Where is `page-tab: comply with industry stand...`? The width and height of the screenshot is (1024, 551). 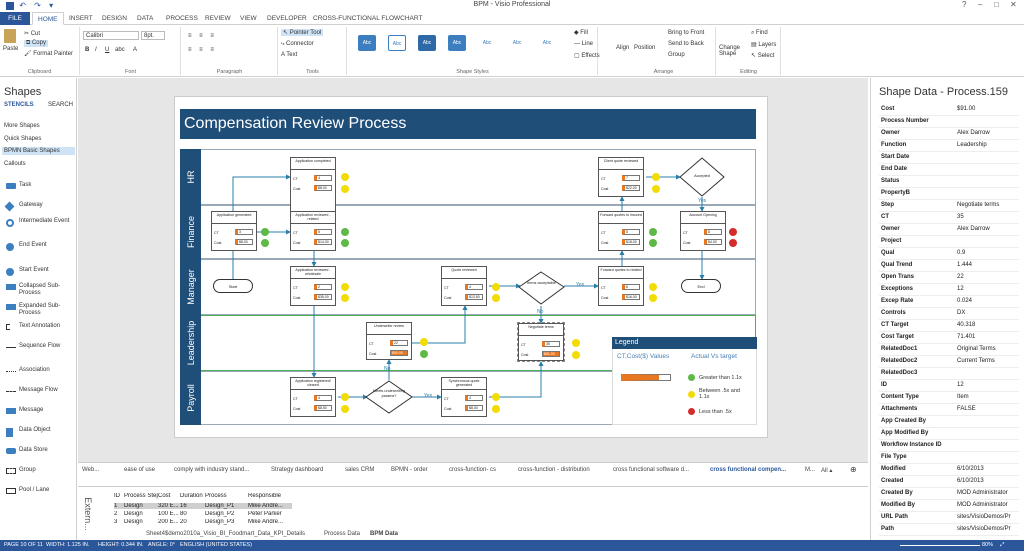 page-tab: comply with industry stand... is located at coordinates (211, 470).